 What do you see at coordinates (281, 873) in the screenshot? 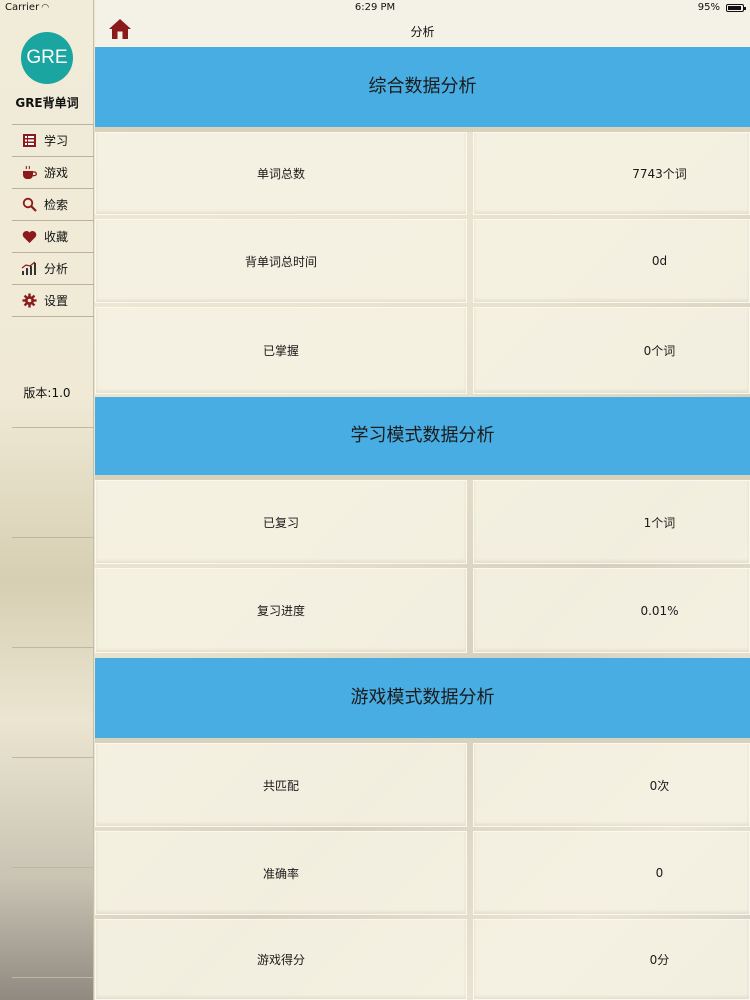
I see `row-label: 准确率` at bounding box center [281, 873].